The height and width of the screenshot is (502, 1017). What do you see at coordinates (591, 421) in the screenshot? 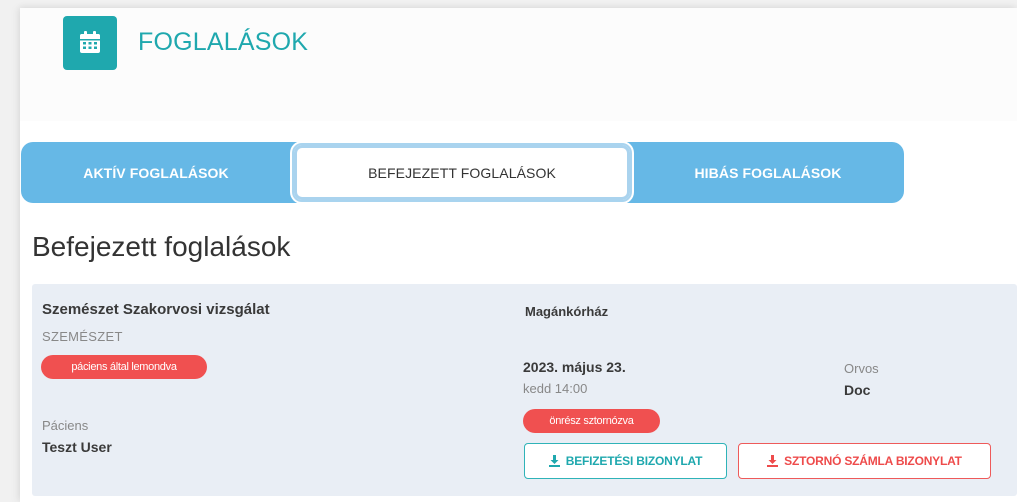
I see `copay-badge: önrész sztornózva` at bounding box center [591, 421].